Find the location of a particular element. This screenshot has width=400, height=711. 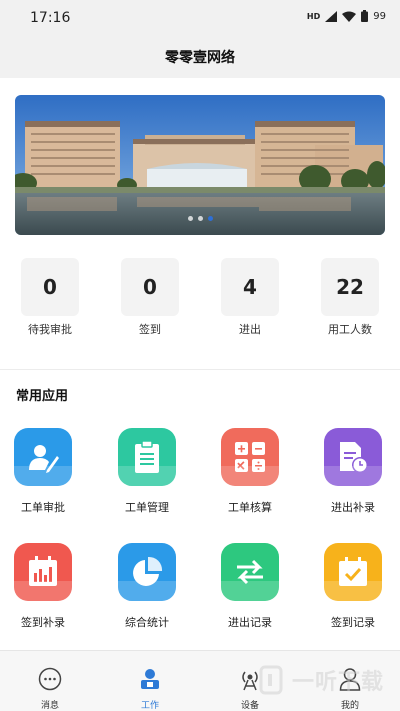

section-divider is located at coordinates (200, 369).